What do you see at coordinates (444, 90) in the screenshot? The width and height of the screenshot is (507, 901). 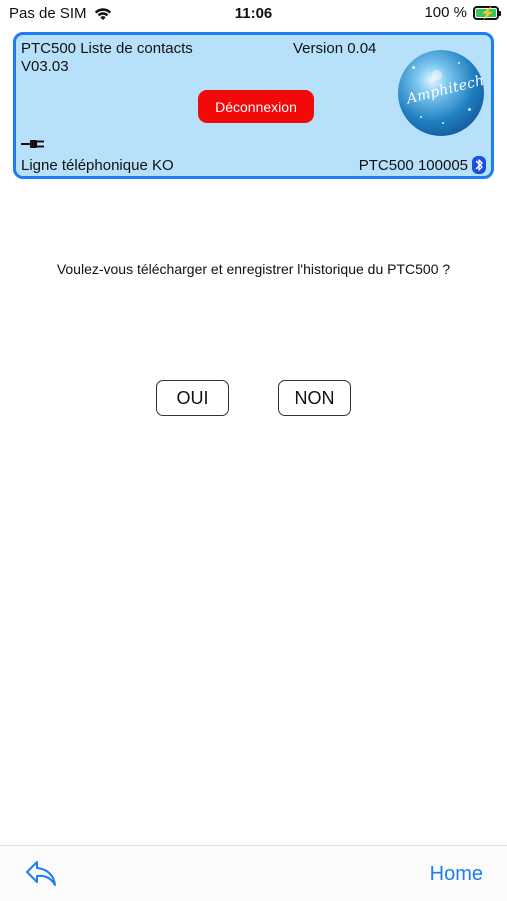 I see `logo-text: Amphitech` at bounding box center [444, 90].